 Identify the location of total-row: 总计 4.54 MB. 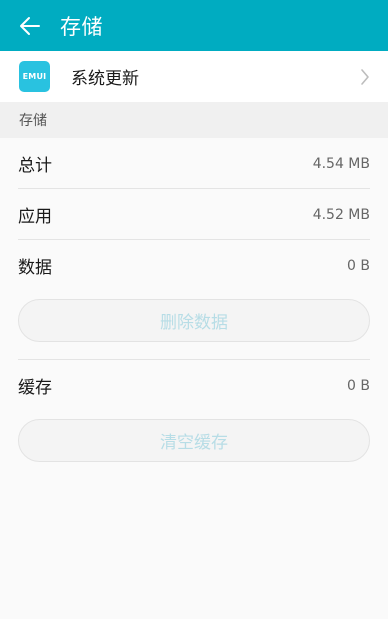
(194, 163).